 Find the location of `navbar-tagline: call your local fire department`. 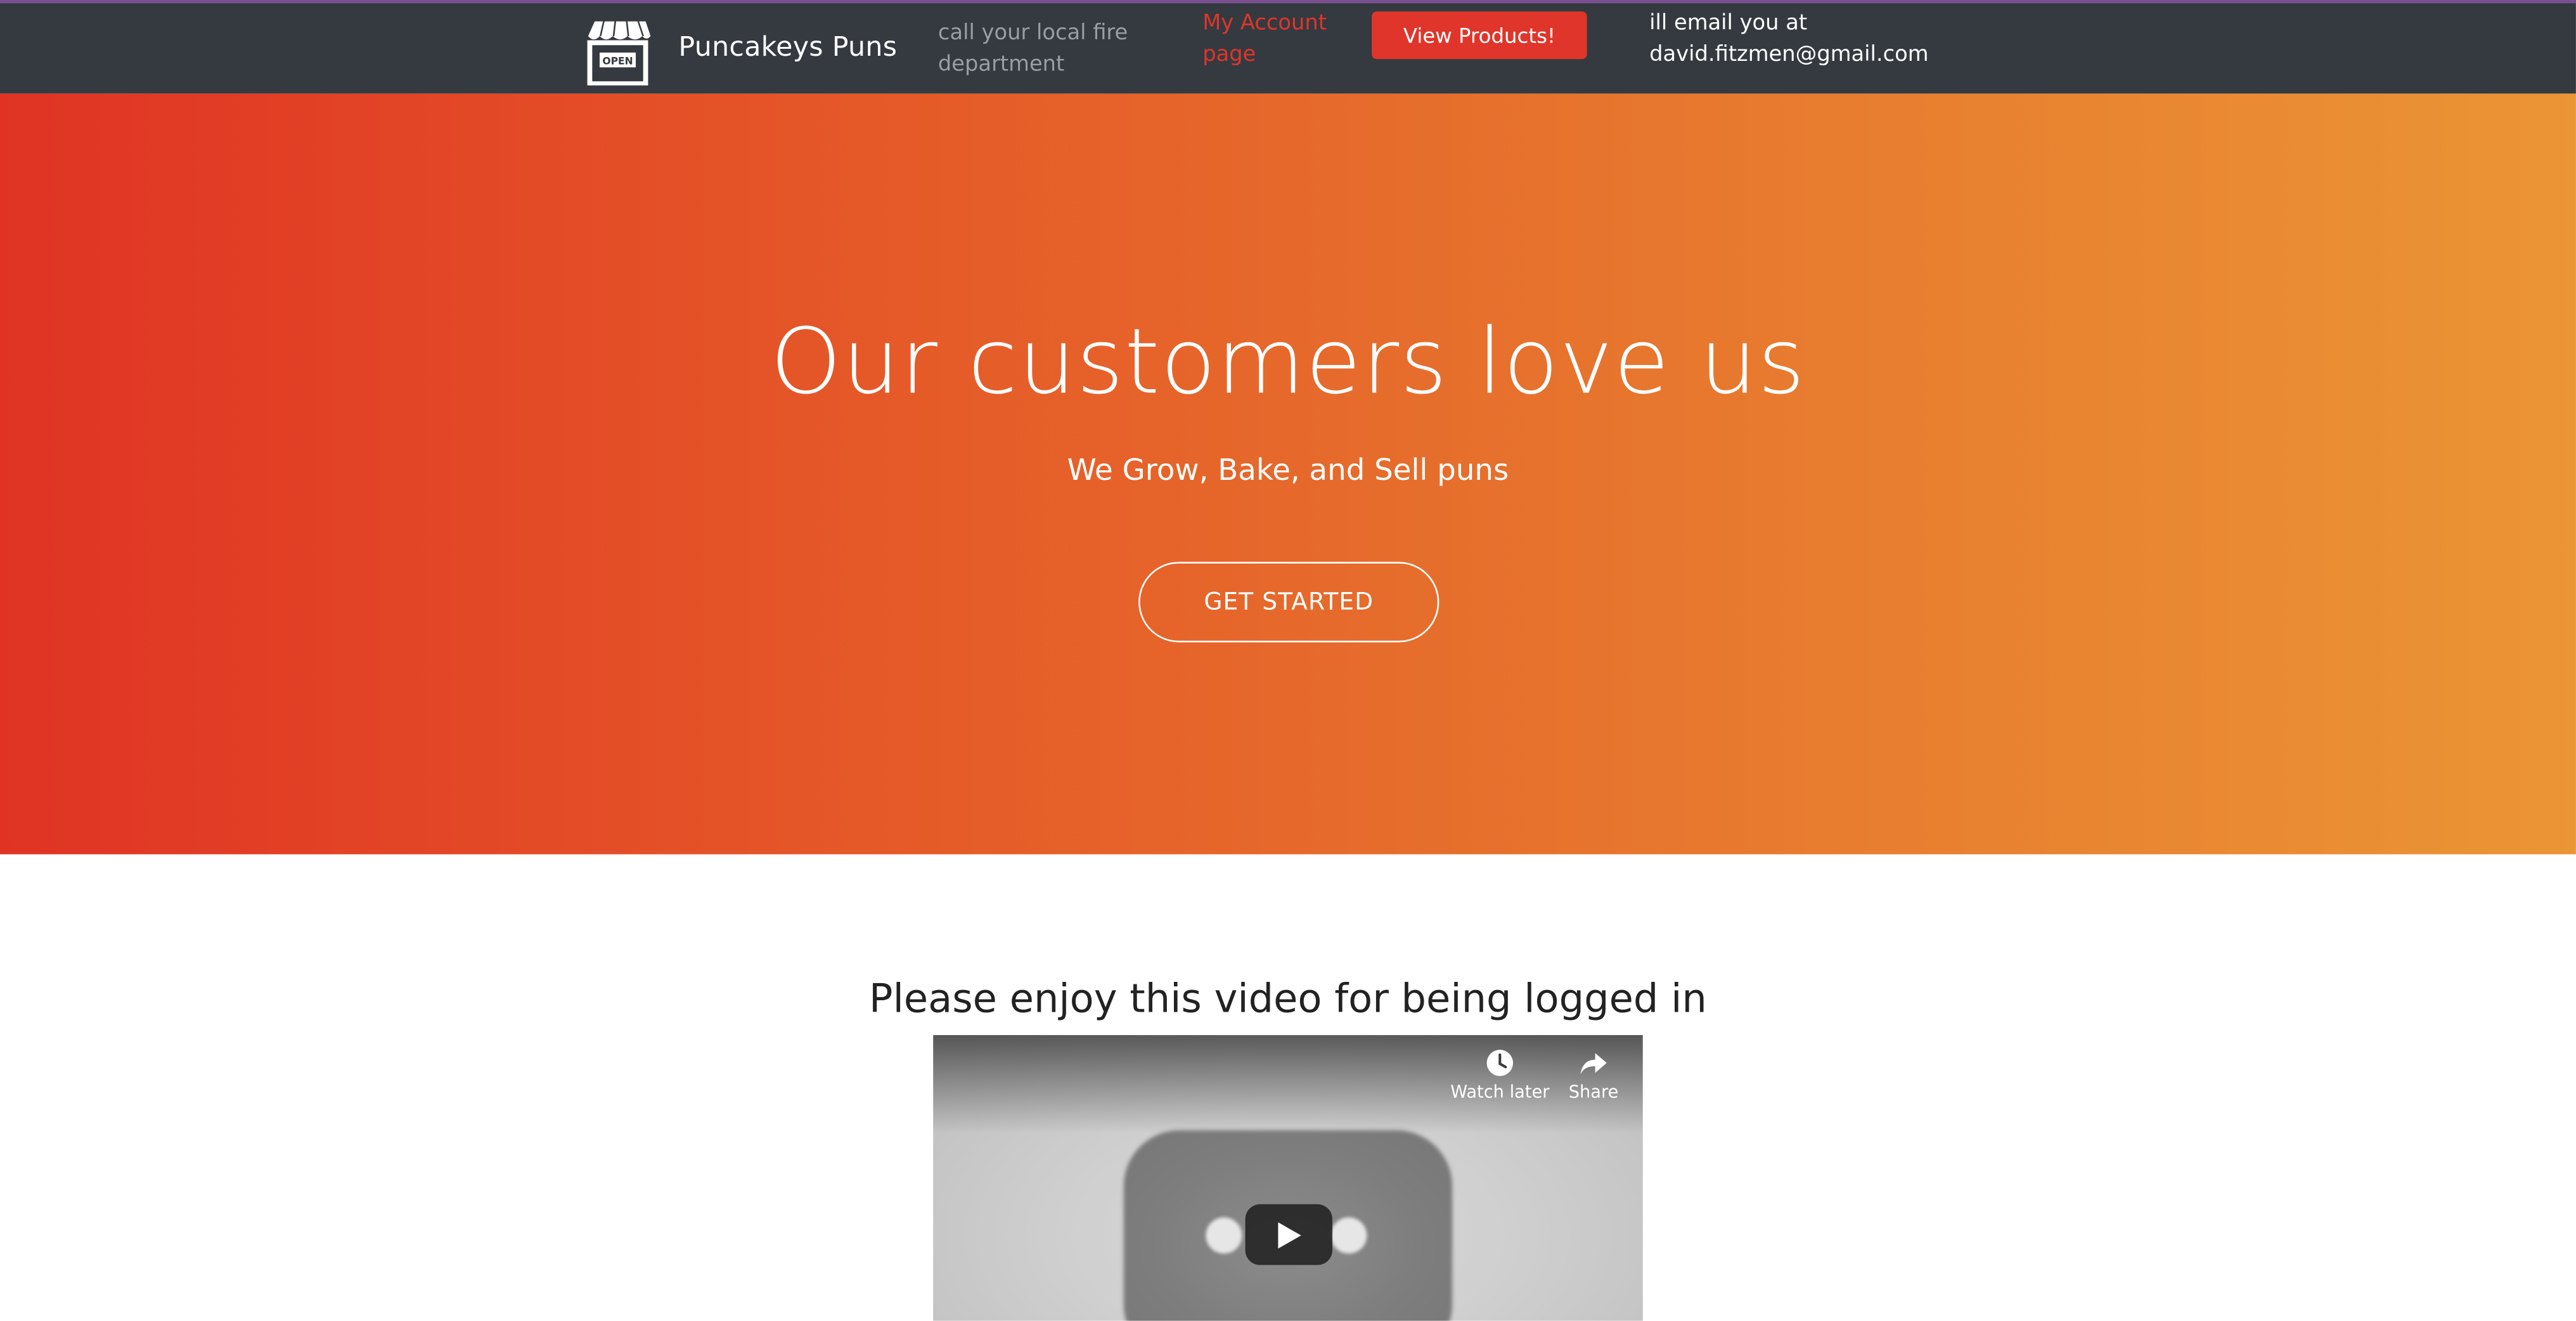

navbar-tagline: call your local fire department is located at coordinates (1032, 49).